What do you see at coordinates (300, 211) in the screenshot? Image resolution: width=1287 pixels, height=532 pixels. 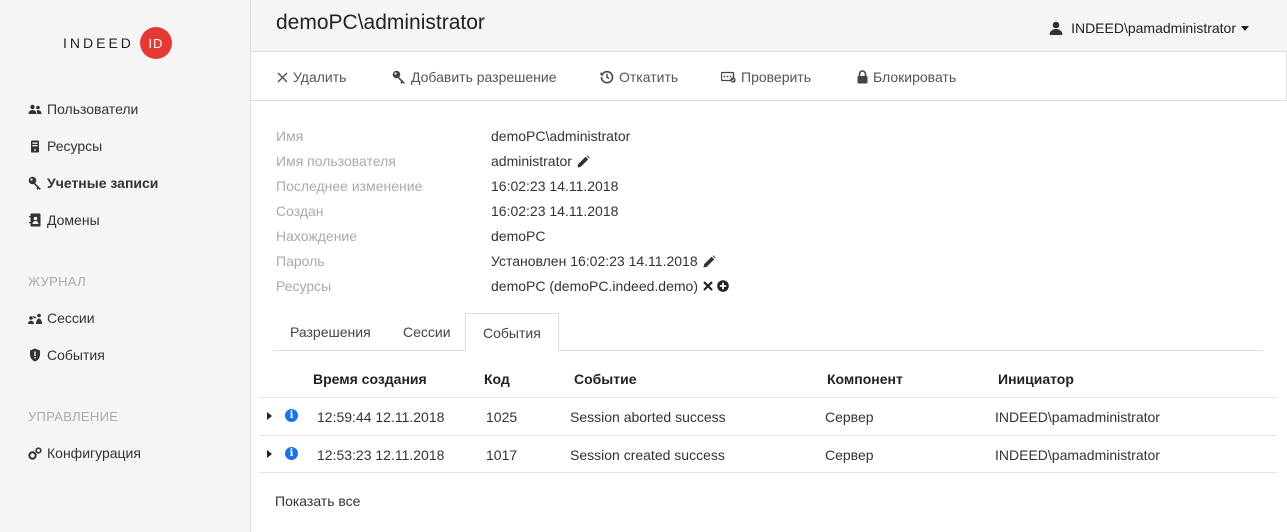 I see `prop-label-created: Создан` at bounding box center [300, 211].